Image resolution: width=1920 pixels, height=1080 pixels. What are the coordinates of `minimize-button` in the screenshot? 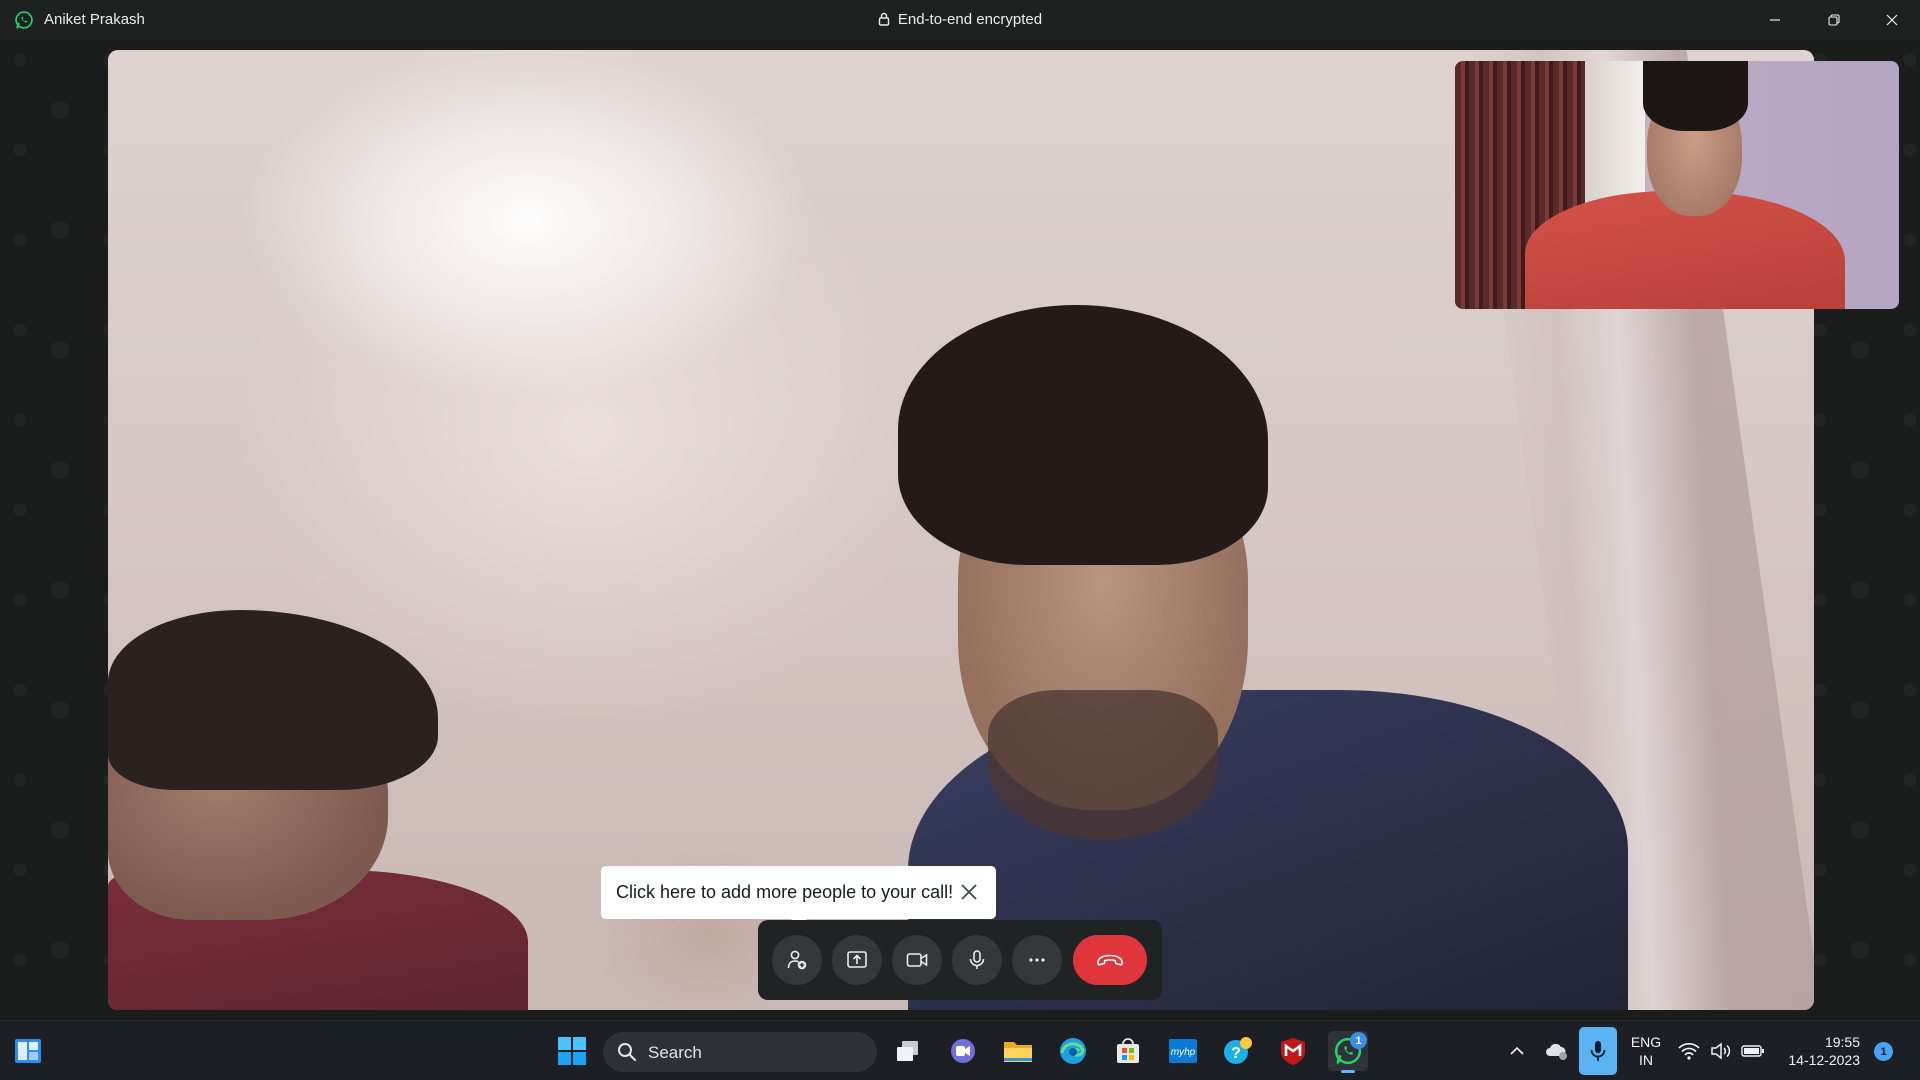 It's located at (1775, 20).